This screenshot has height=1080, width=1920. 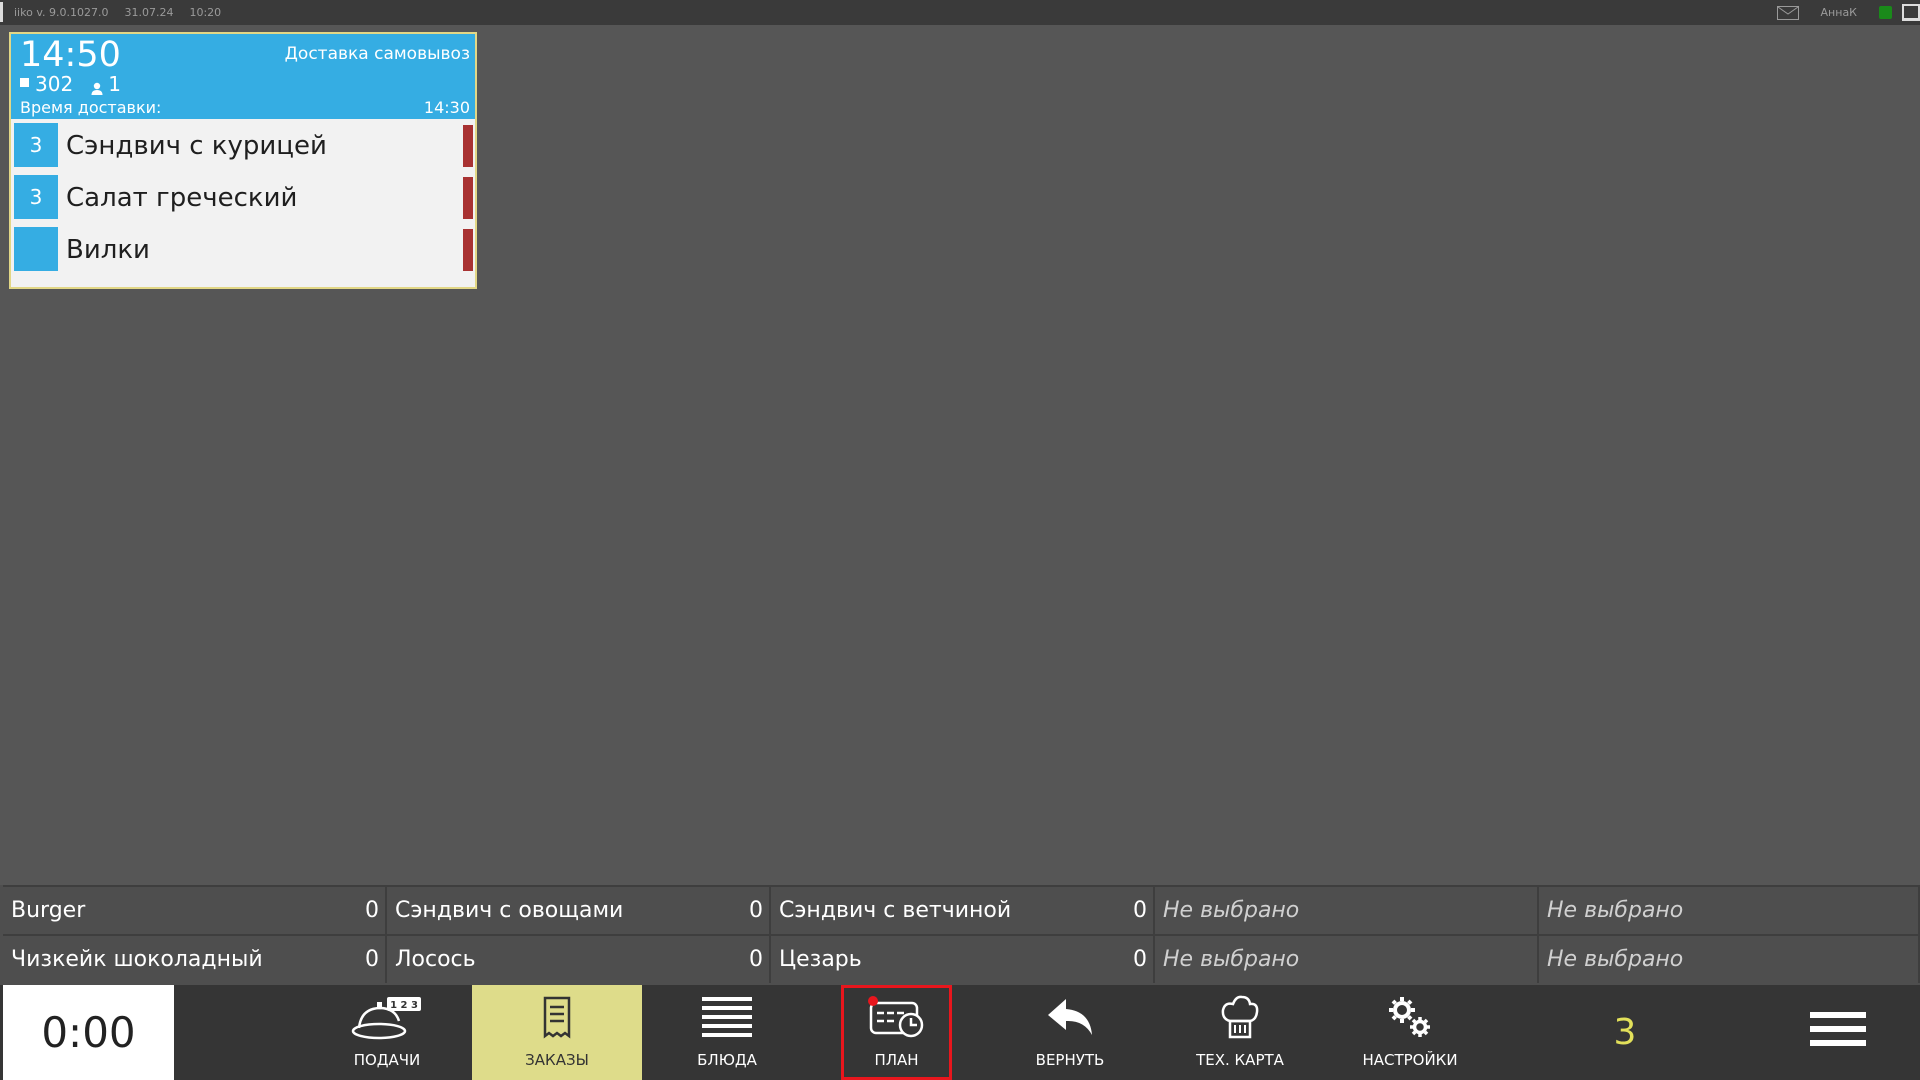 What do you see at coordinates (579, 958) in the screenshot?
I see `stoplist-cell: Лосось 0` at bounding box center [579, 958].